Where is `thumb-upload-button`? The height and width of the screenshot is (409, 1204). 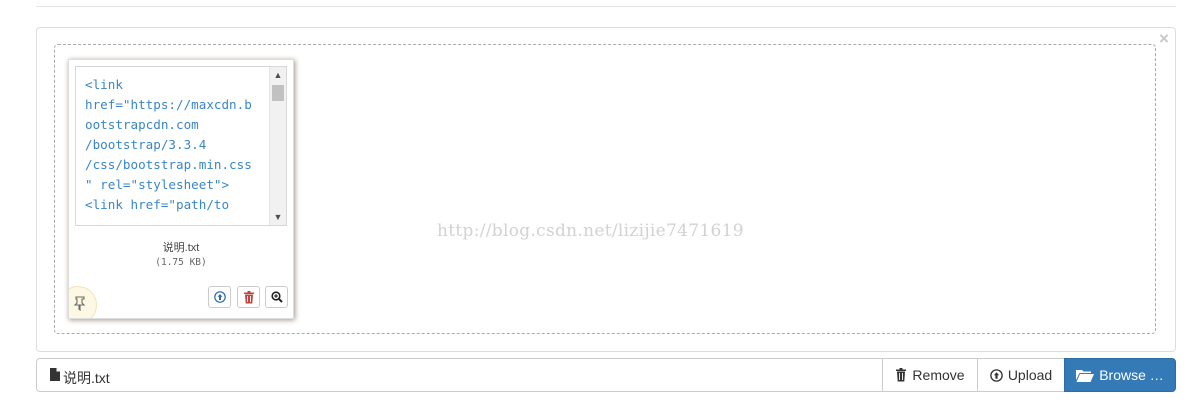
thumb-upload-button is located at coordinates (219, 297).